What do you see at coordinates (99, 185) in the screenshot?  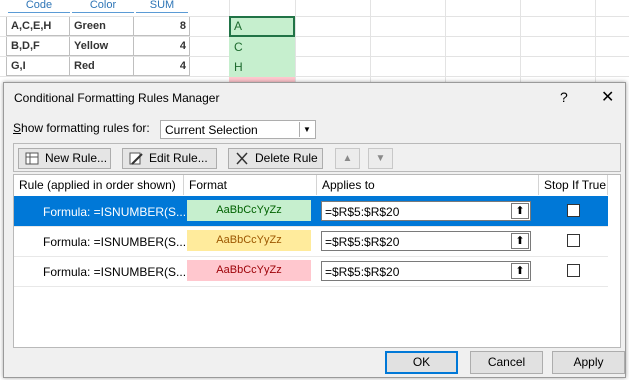 I see `column-header-rule: Rule (applied in order shown)` at bounding box center [99, 185].